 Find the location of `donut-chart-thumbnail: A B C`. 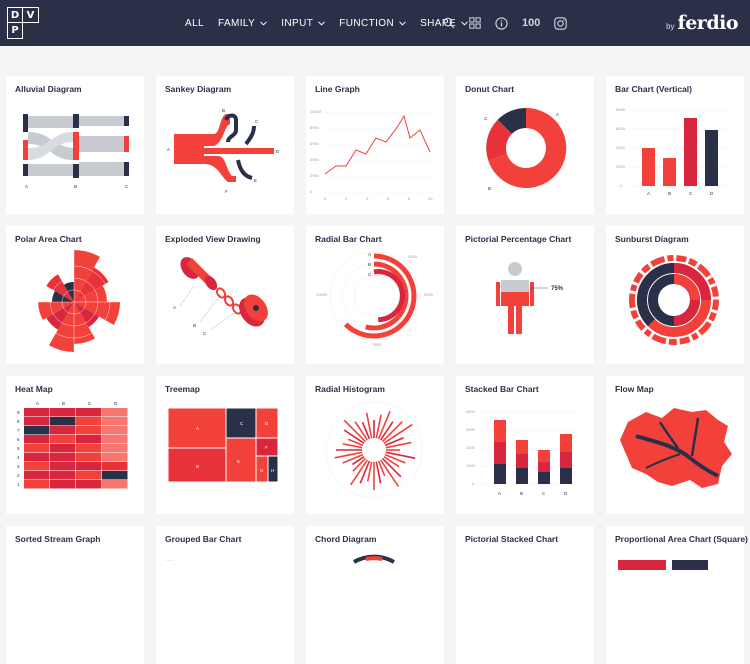

donut-chart-thumbnail: A B C is located at coordinates (526, 148).